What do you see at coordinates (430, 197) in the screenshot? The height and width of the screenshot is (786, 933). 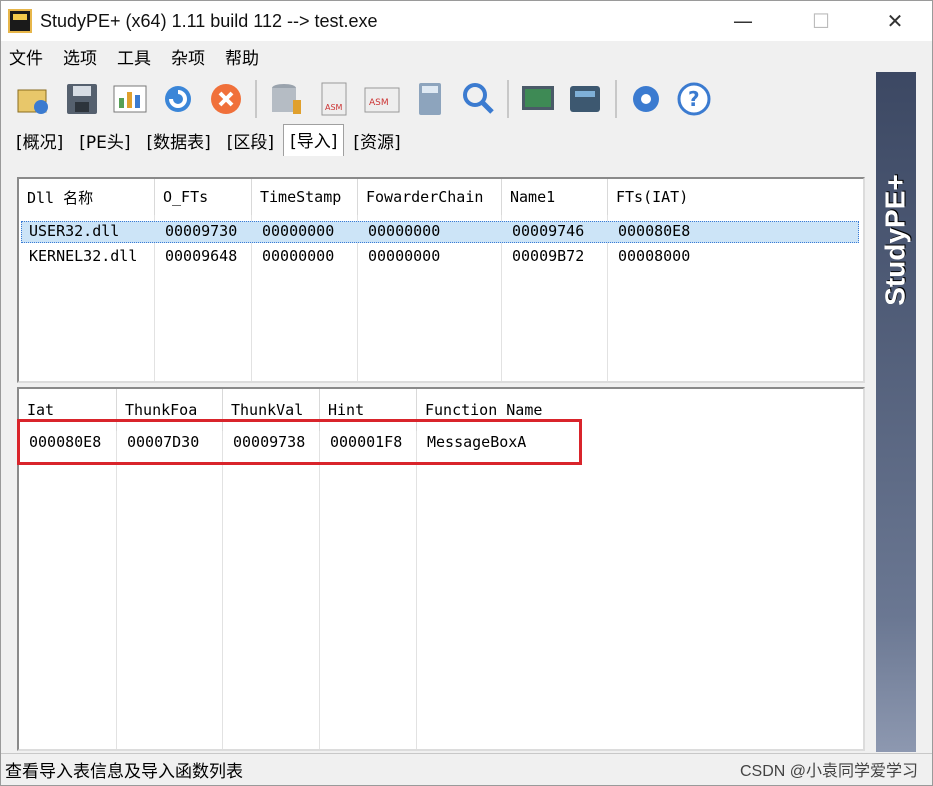 I see `dll-header-forwarder: FowarderChain` at bounding box center [430, 197].